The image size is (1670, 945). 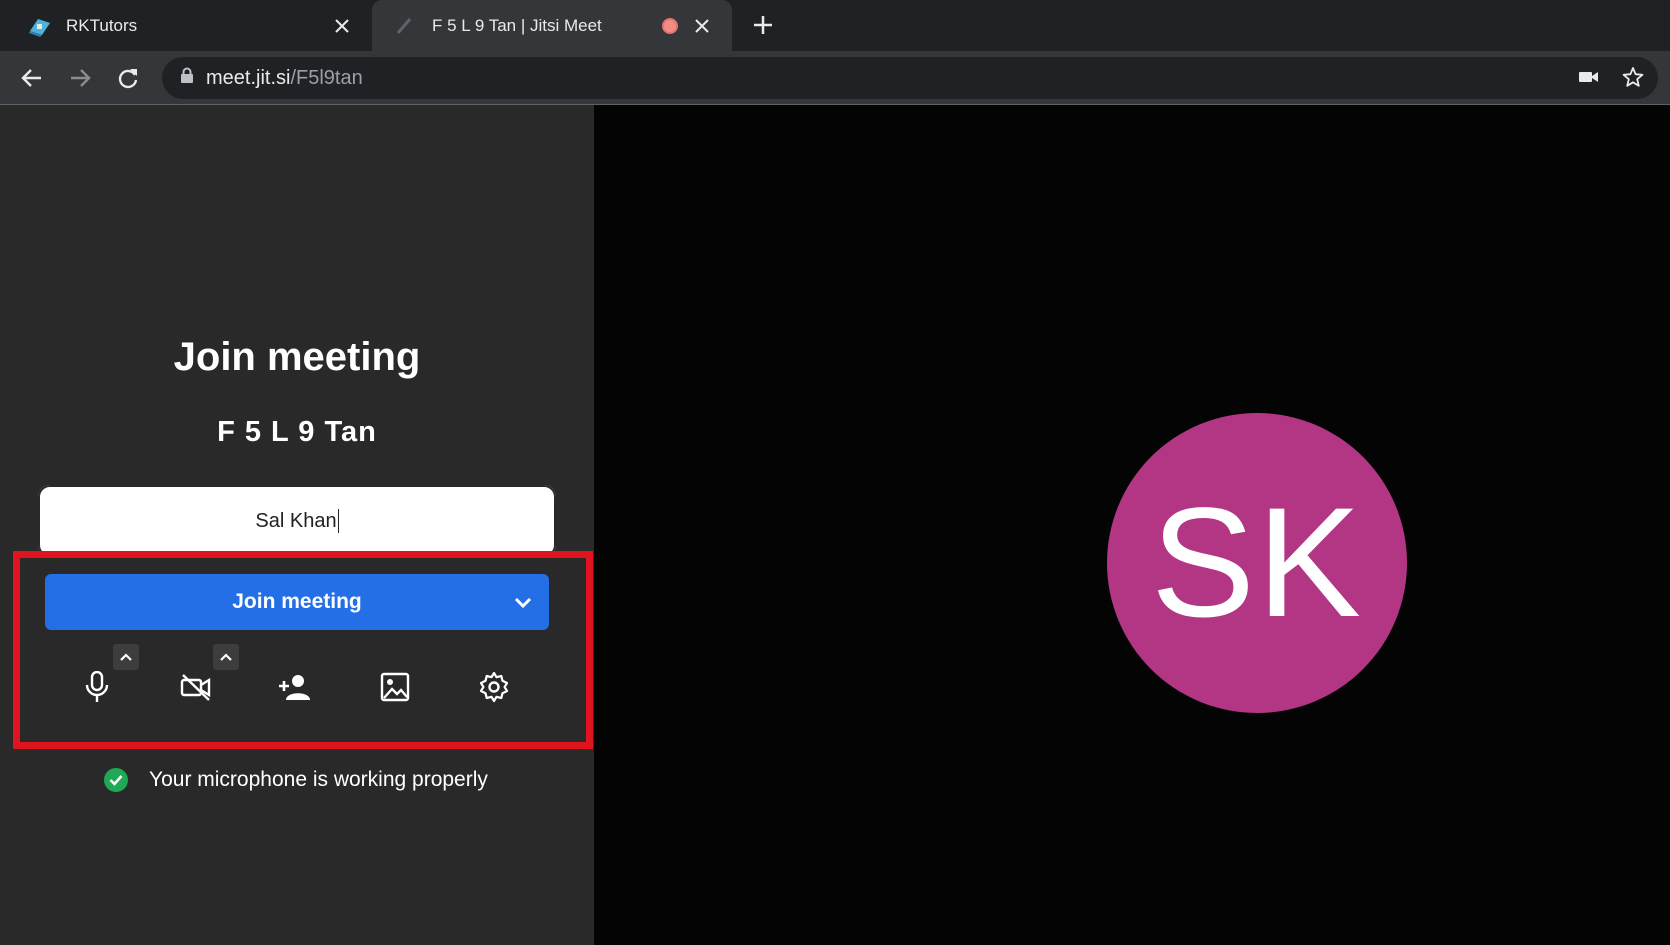 What do you see at coordinates (1589, 79) in the screenshot?
I see `camera-in-use-icon` at bounding box center [1589, 79].